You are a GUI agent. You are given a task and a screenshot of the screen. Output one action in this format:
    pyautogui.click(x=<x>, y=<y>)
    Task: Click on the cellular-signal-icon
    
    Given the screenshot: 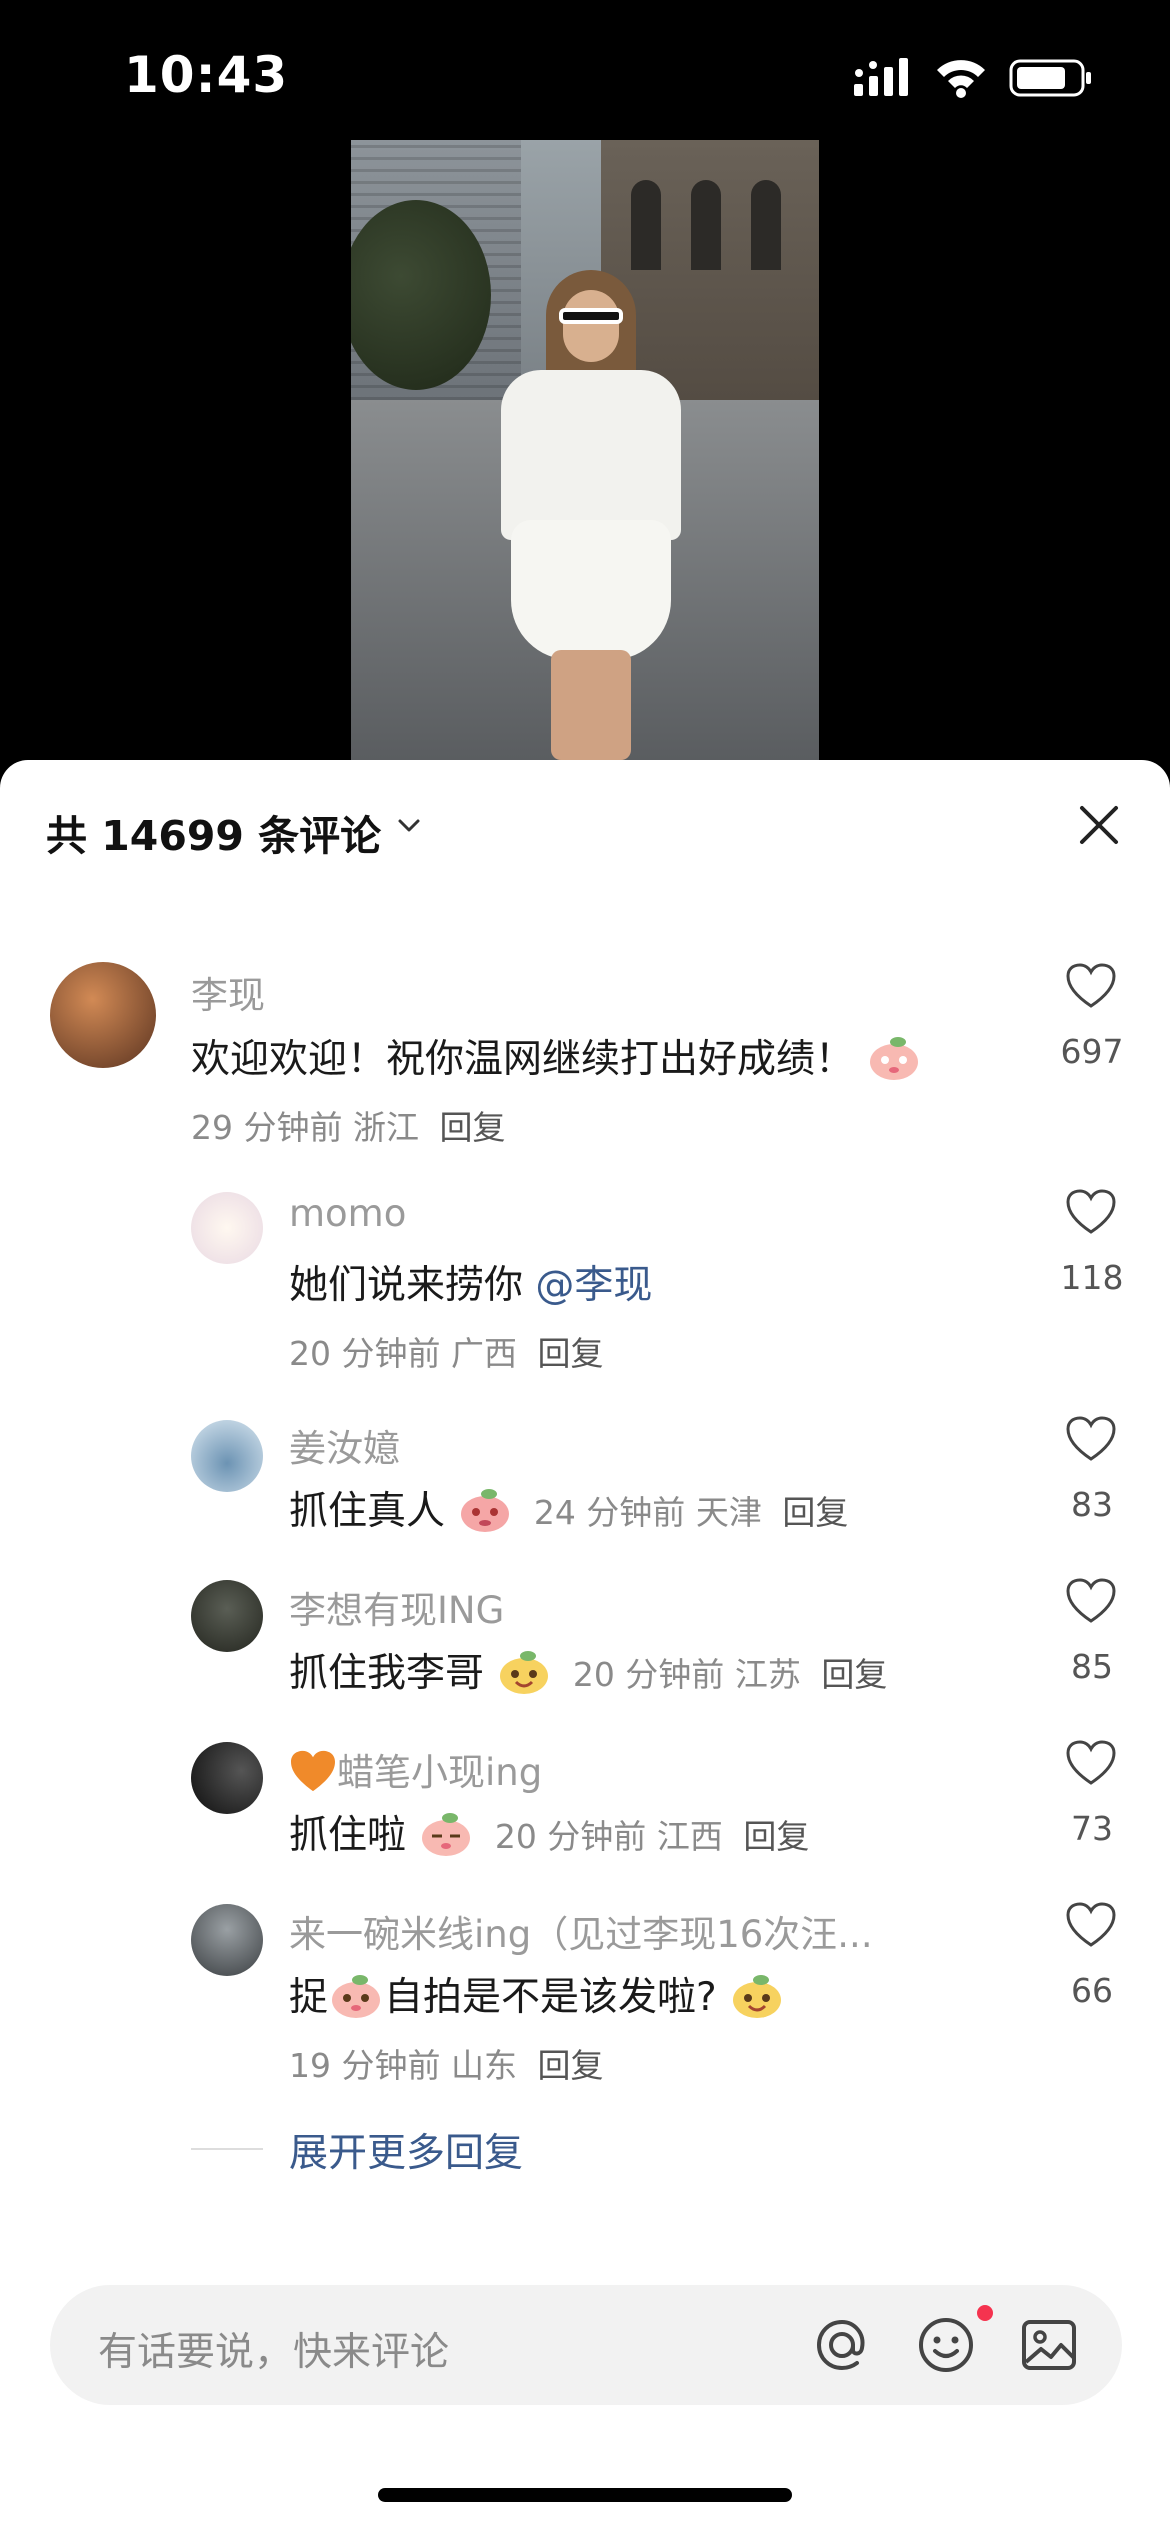 What is the action you would take?
    pyautogui.click(x=881, y=77)
    